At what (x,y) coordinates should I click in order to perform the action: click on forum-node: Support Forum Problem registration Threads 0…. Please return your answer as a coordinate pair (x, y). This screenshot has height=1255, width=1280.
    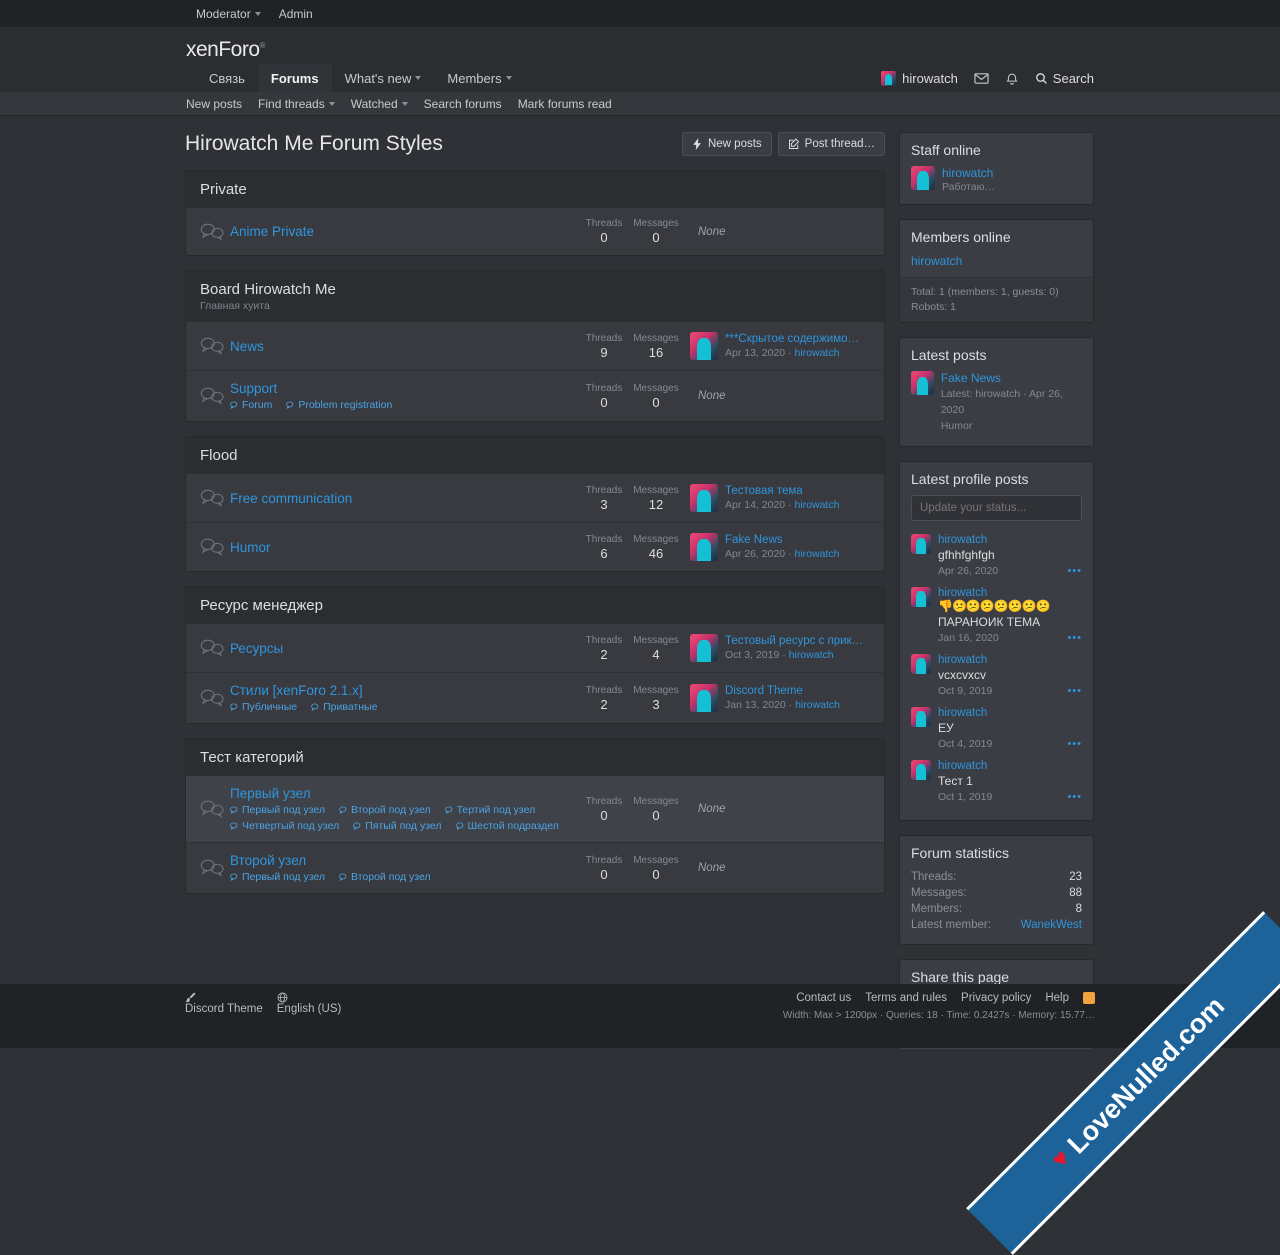
    Looking at the image, I should click on (535, 396).